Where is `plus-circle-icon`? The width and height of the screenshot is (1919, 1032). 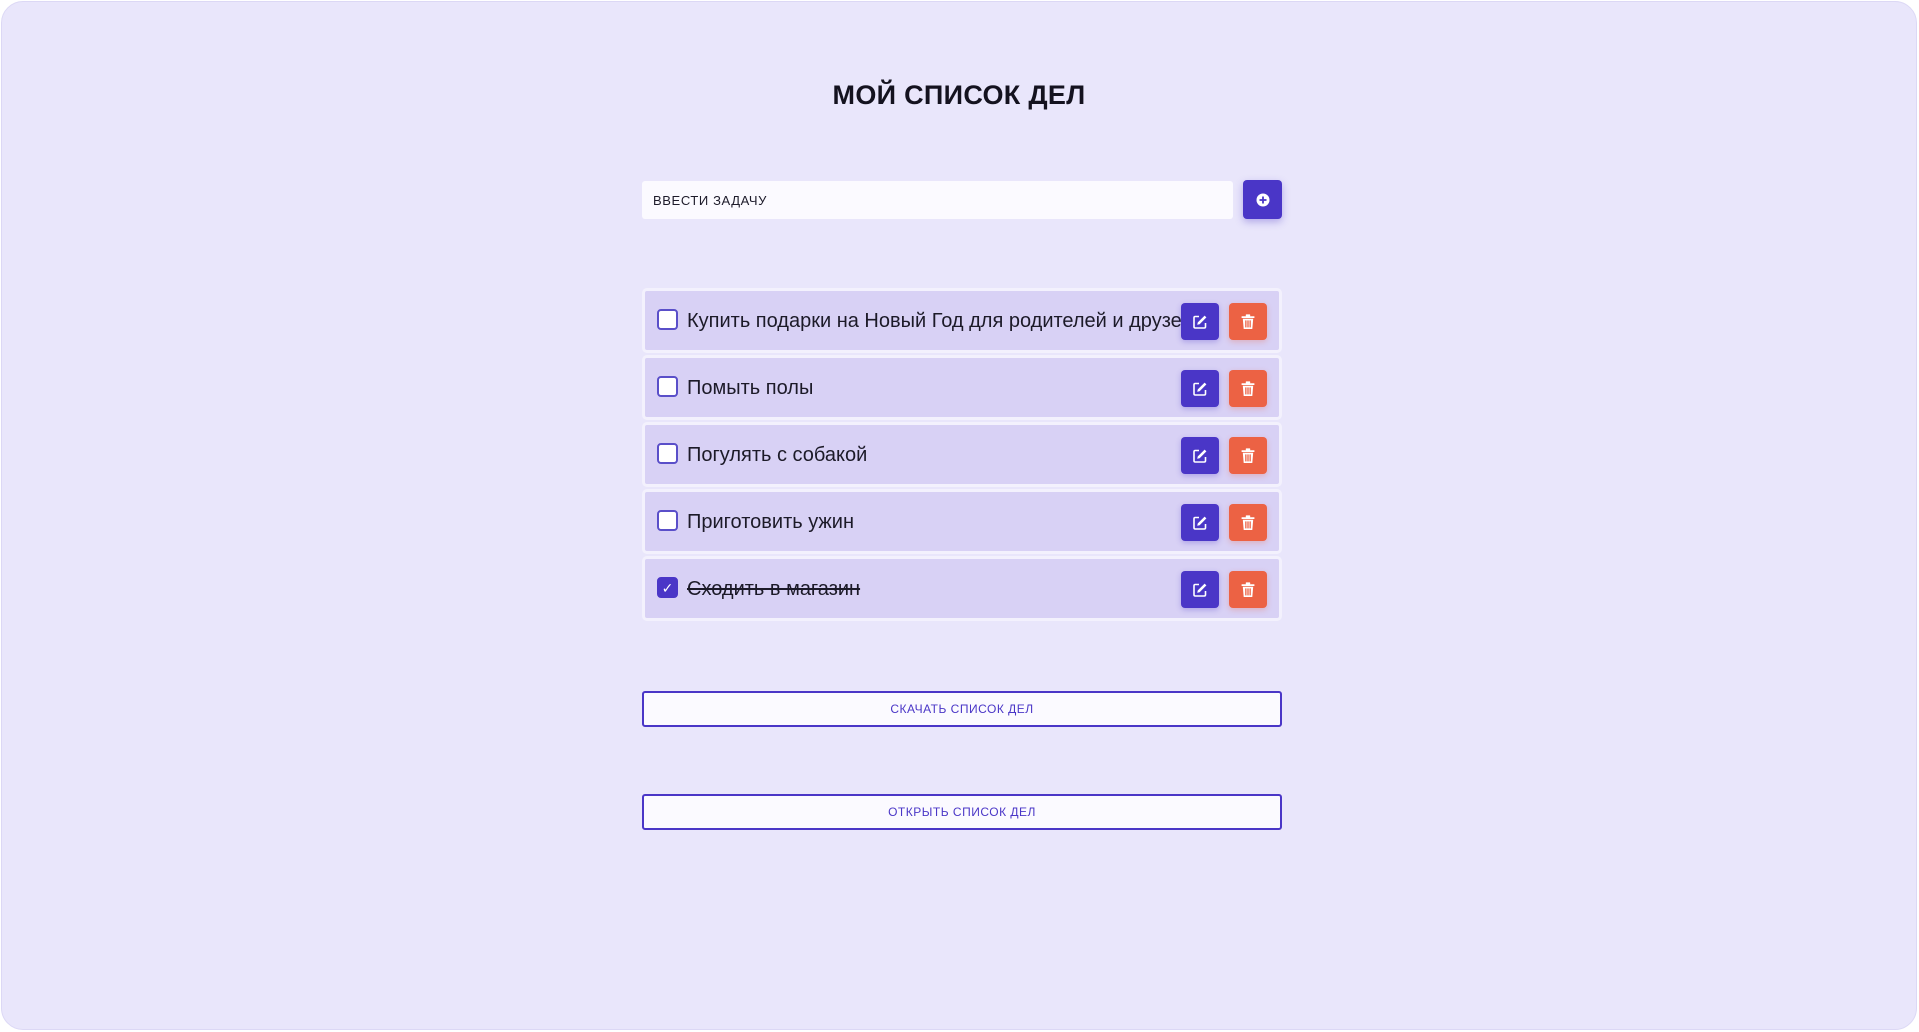
plus-circle-icon is located at coordinates (1263, 200).